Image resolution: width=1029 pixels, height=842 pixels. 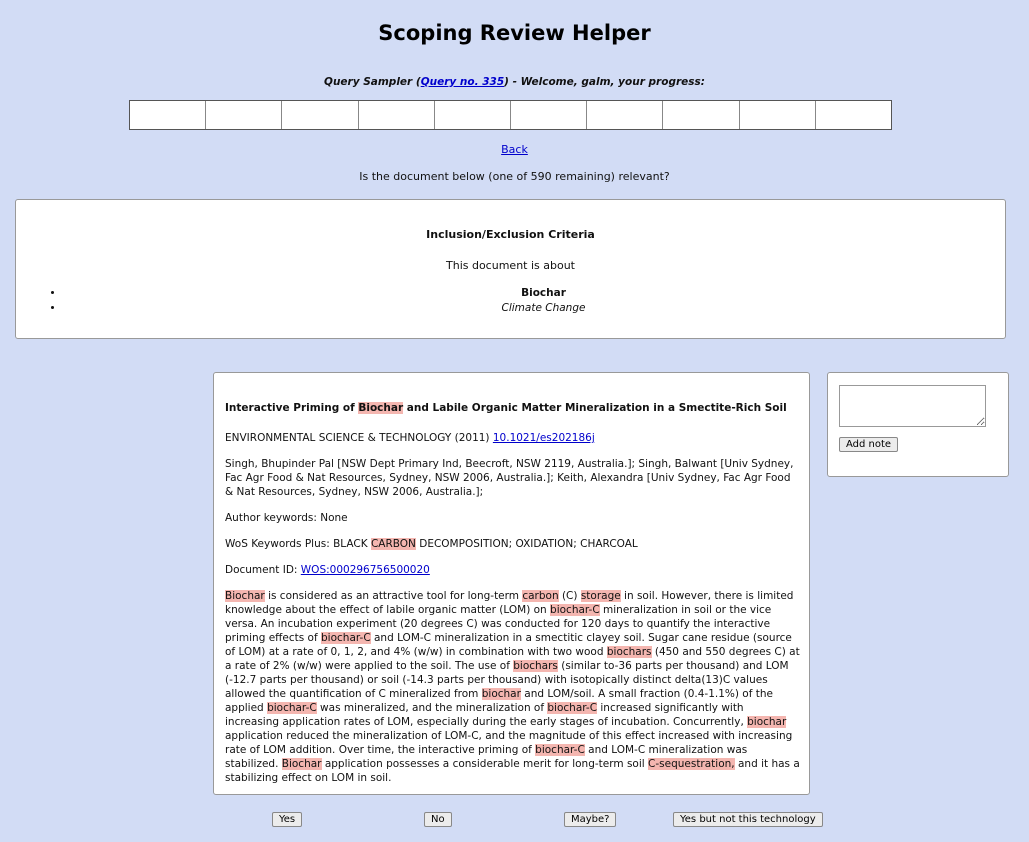 I want to click on title-part: Interactive Priming of, so click(x=292, y=408).